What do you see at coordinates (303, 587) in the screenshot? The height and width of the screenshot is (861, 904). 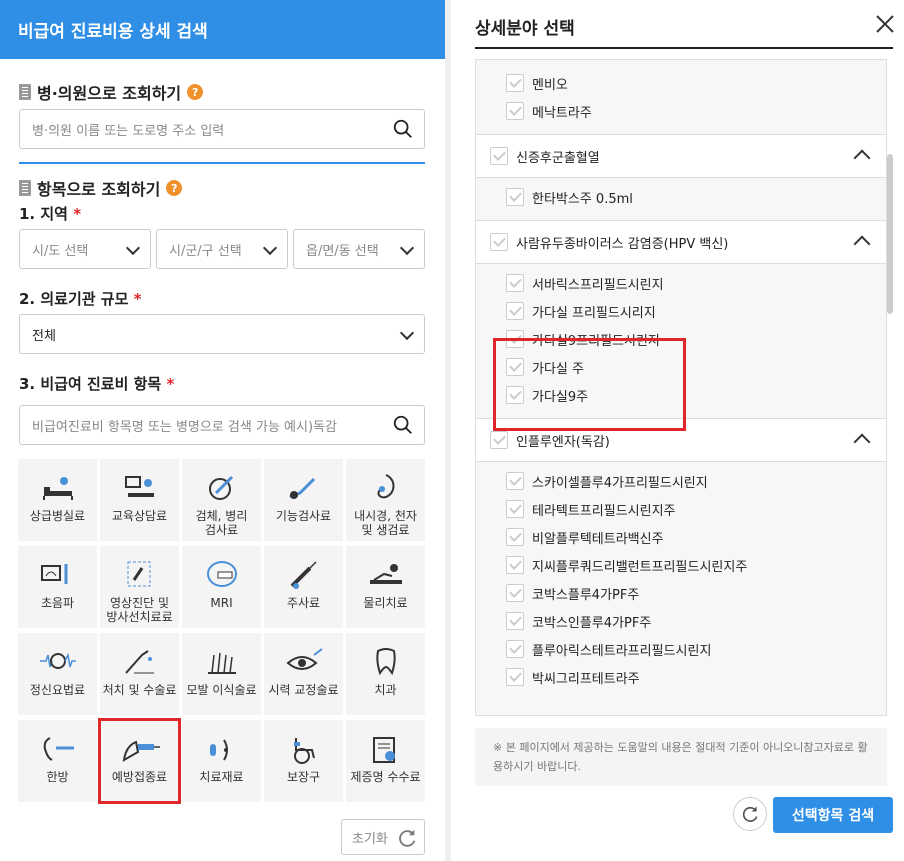 I see `category-tile-9: 주사료` at bounding box center [303, 587].